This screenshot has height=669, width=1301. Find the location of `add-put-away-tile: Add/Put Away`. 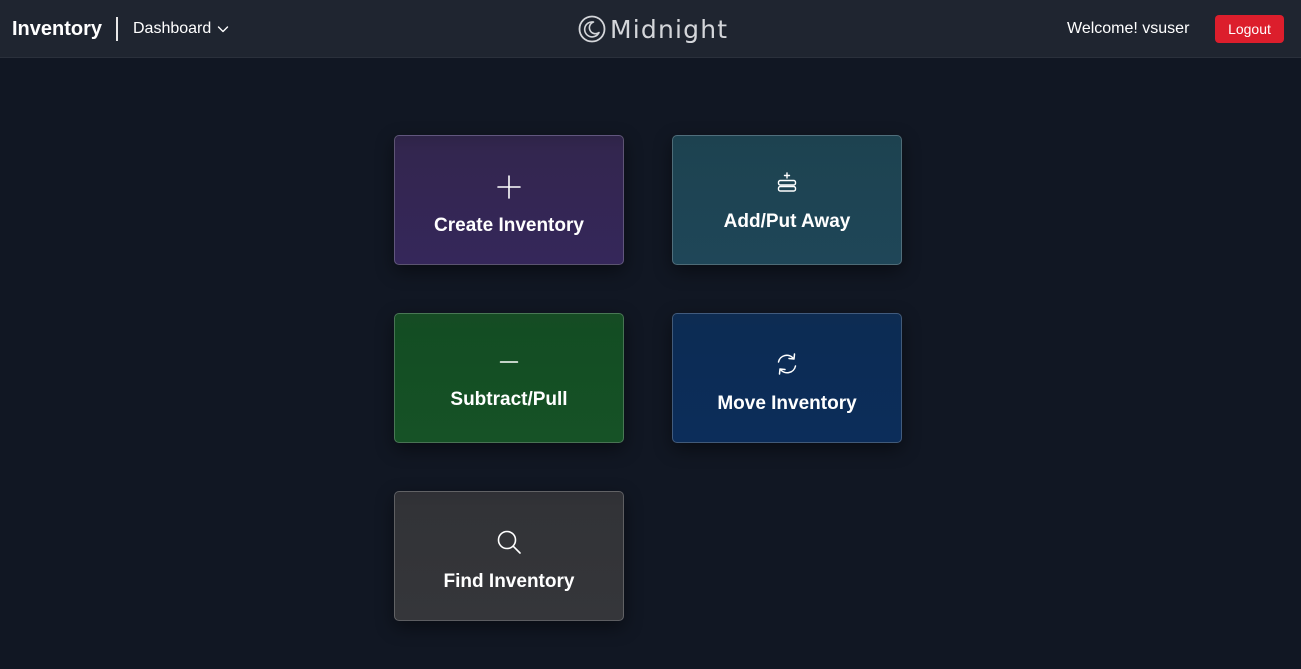

add-put-away-tile: Add/Put Away is located at coordinates (787, 200).